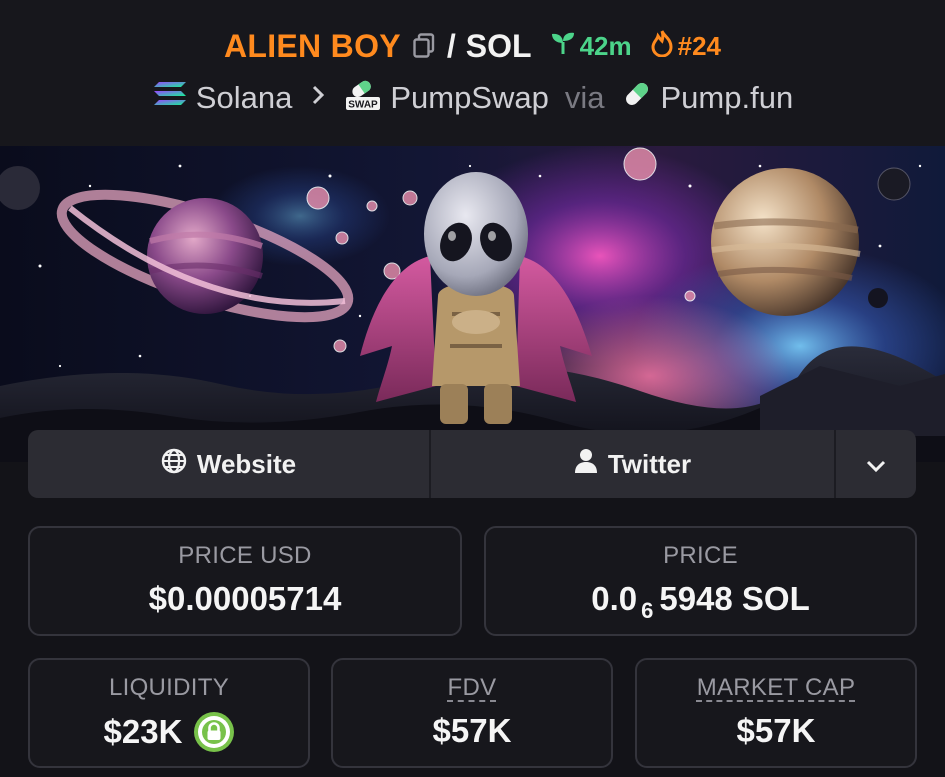  I want to click on dex-name: PumpSwap, so click(469, 97).